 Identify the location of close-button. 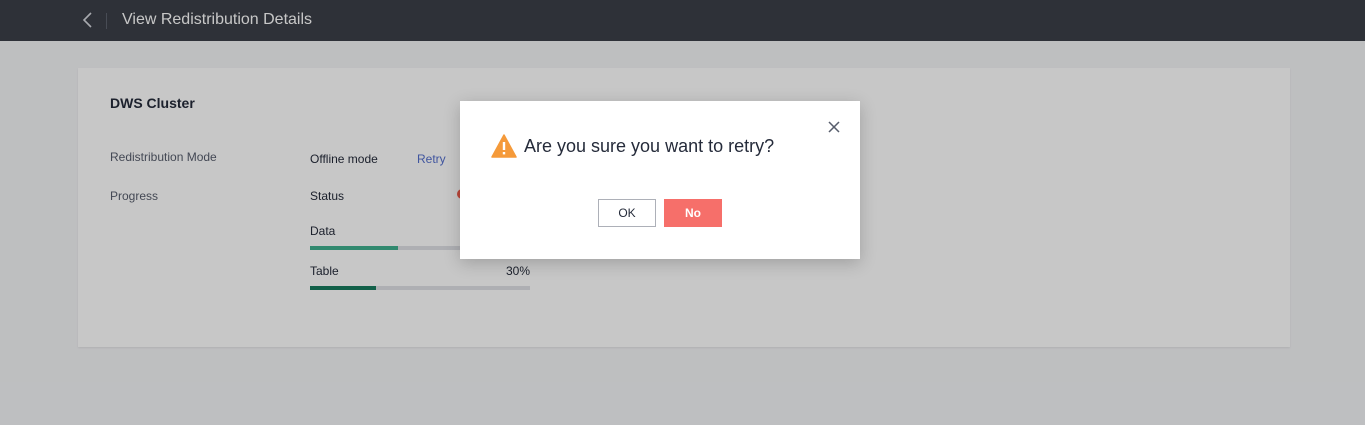
(834, 127).